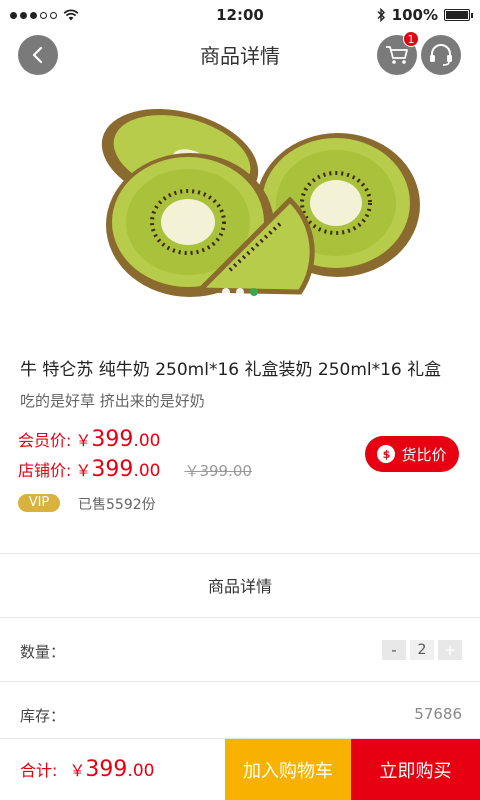 This screenshot has height=800, width=480. I want to click on bottom-bar: 合计: ￥ 399 .00 加入购物车 立即购买, so click(240, 769).